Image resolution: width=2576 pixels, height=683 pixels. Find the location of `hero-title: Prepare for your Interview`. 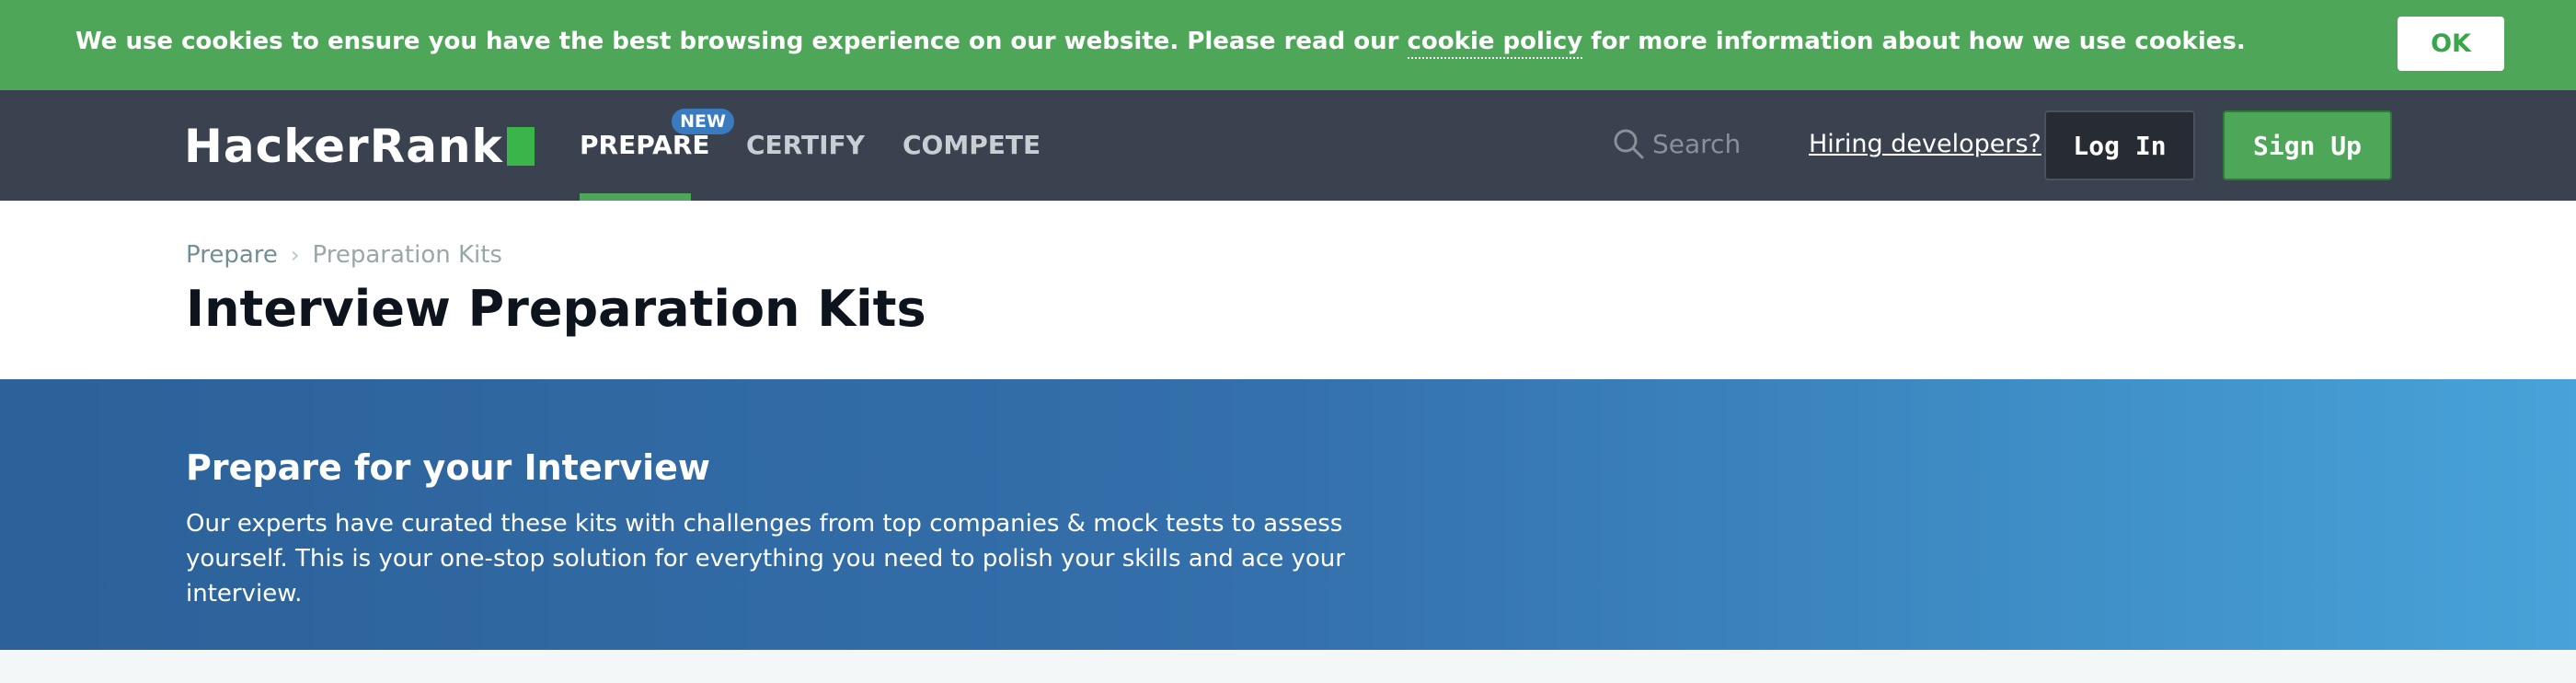

hero-title: Prepare for your Interview is located at coordinates (448, 467).